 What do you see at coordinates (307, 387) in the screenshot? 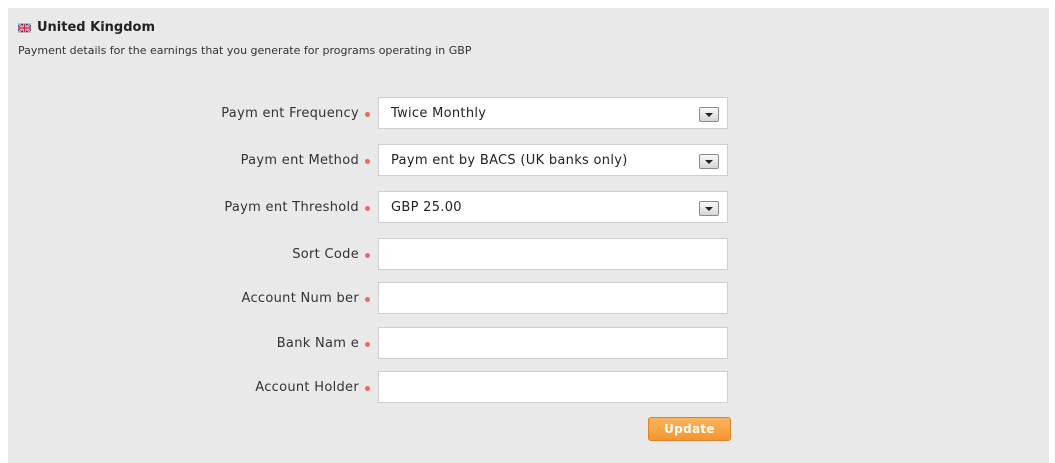
I see `account-holder-label: Account Holder` at bounding box center [307, 387].